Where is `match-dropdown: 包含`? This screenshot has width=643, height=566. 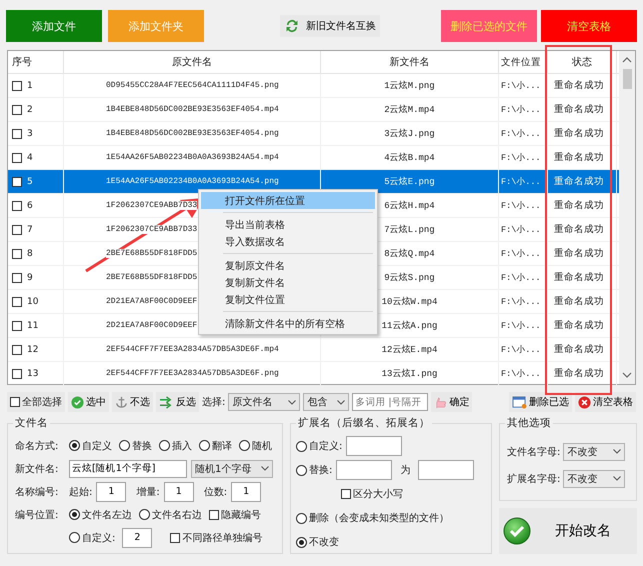 match-dropdown: 包含 is located at coordinates (326, 402).